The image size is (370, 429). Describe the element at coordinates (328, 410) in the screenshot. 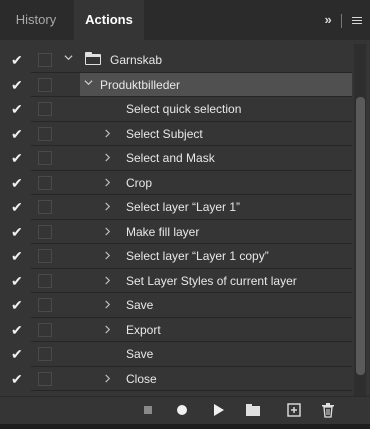

I see `delete-icon` at that location.